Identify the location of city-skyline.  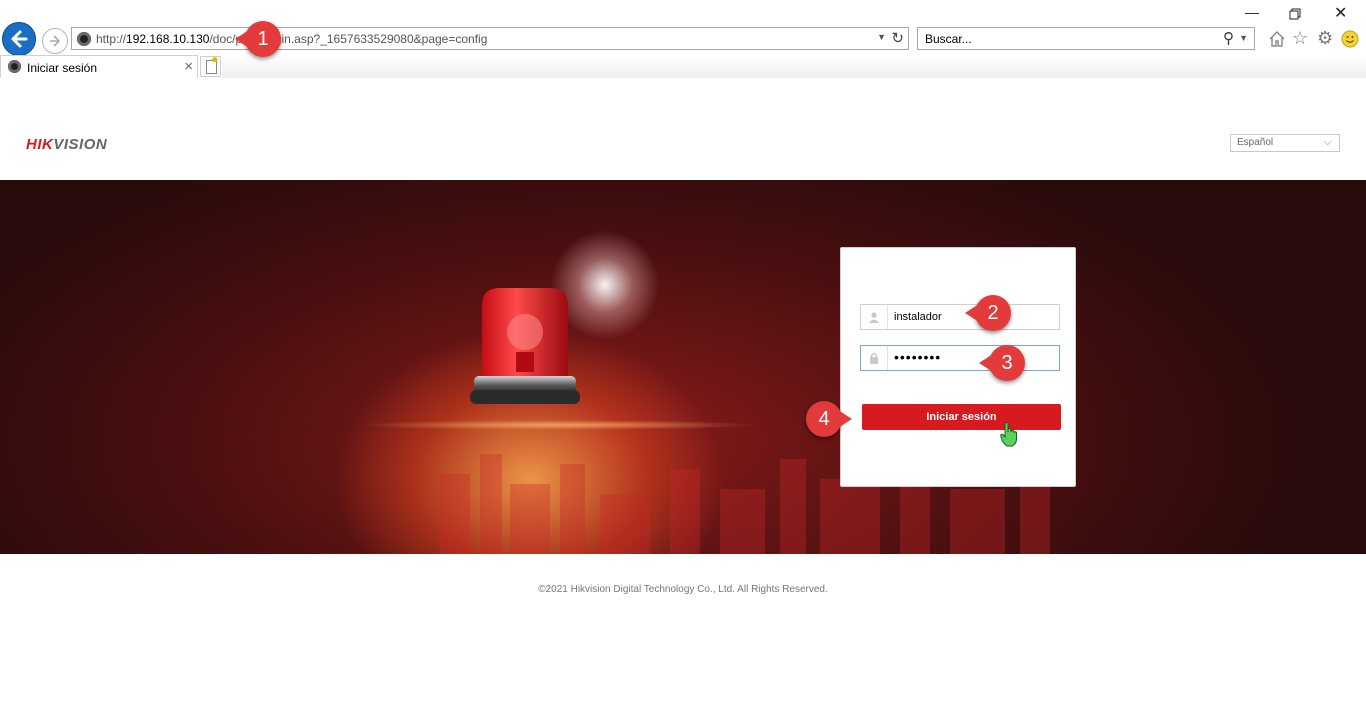
(745, 504).